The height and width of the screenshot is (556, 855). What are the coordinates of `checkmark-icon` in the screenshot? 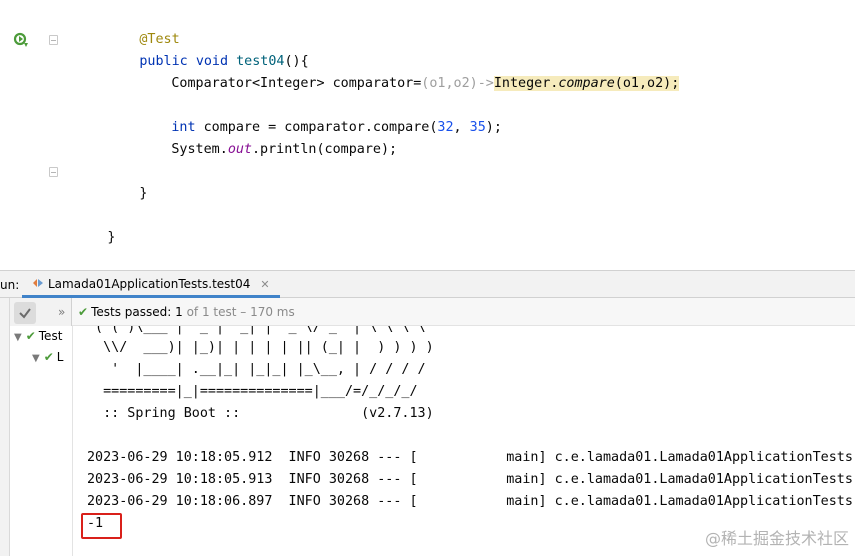 It's located at (25, 313).